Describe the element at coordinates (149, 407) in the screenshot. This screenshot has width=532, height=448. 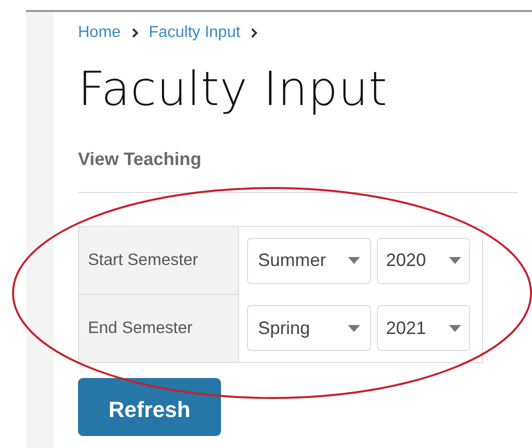
I see `refresh-button: Refresh` at that location.